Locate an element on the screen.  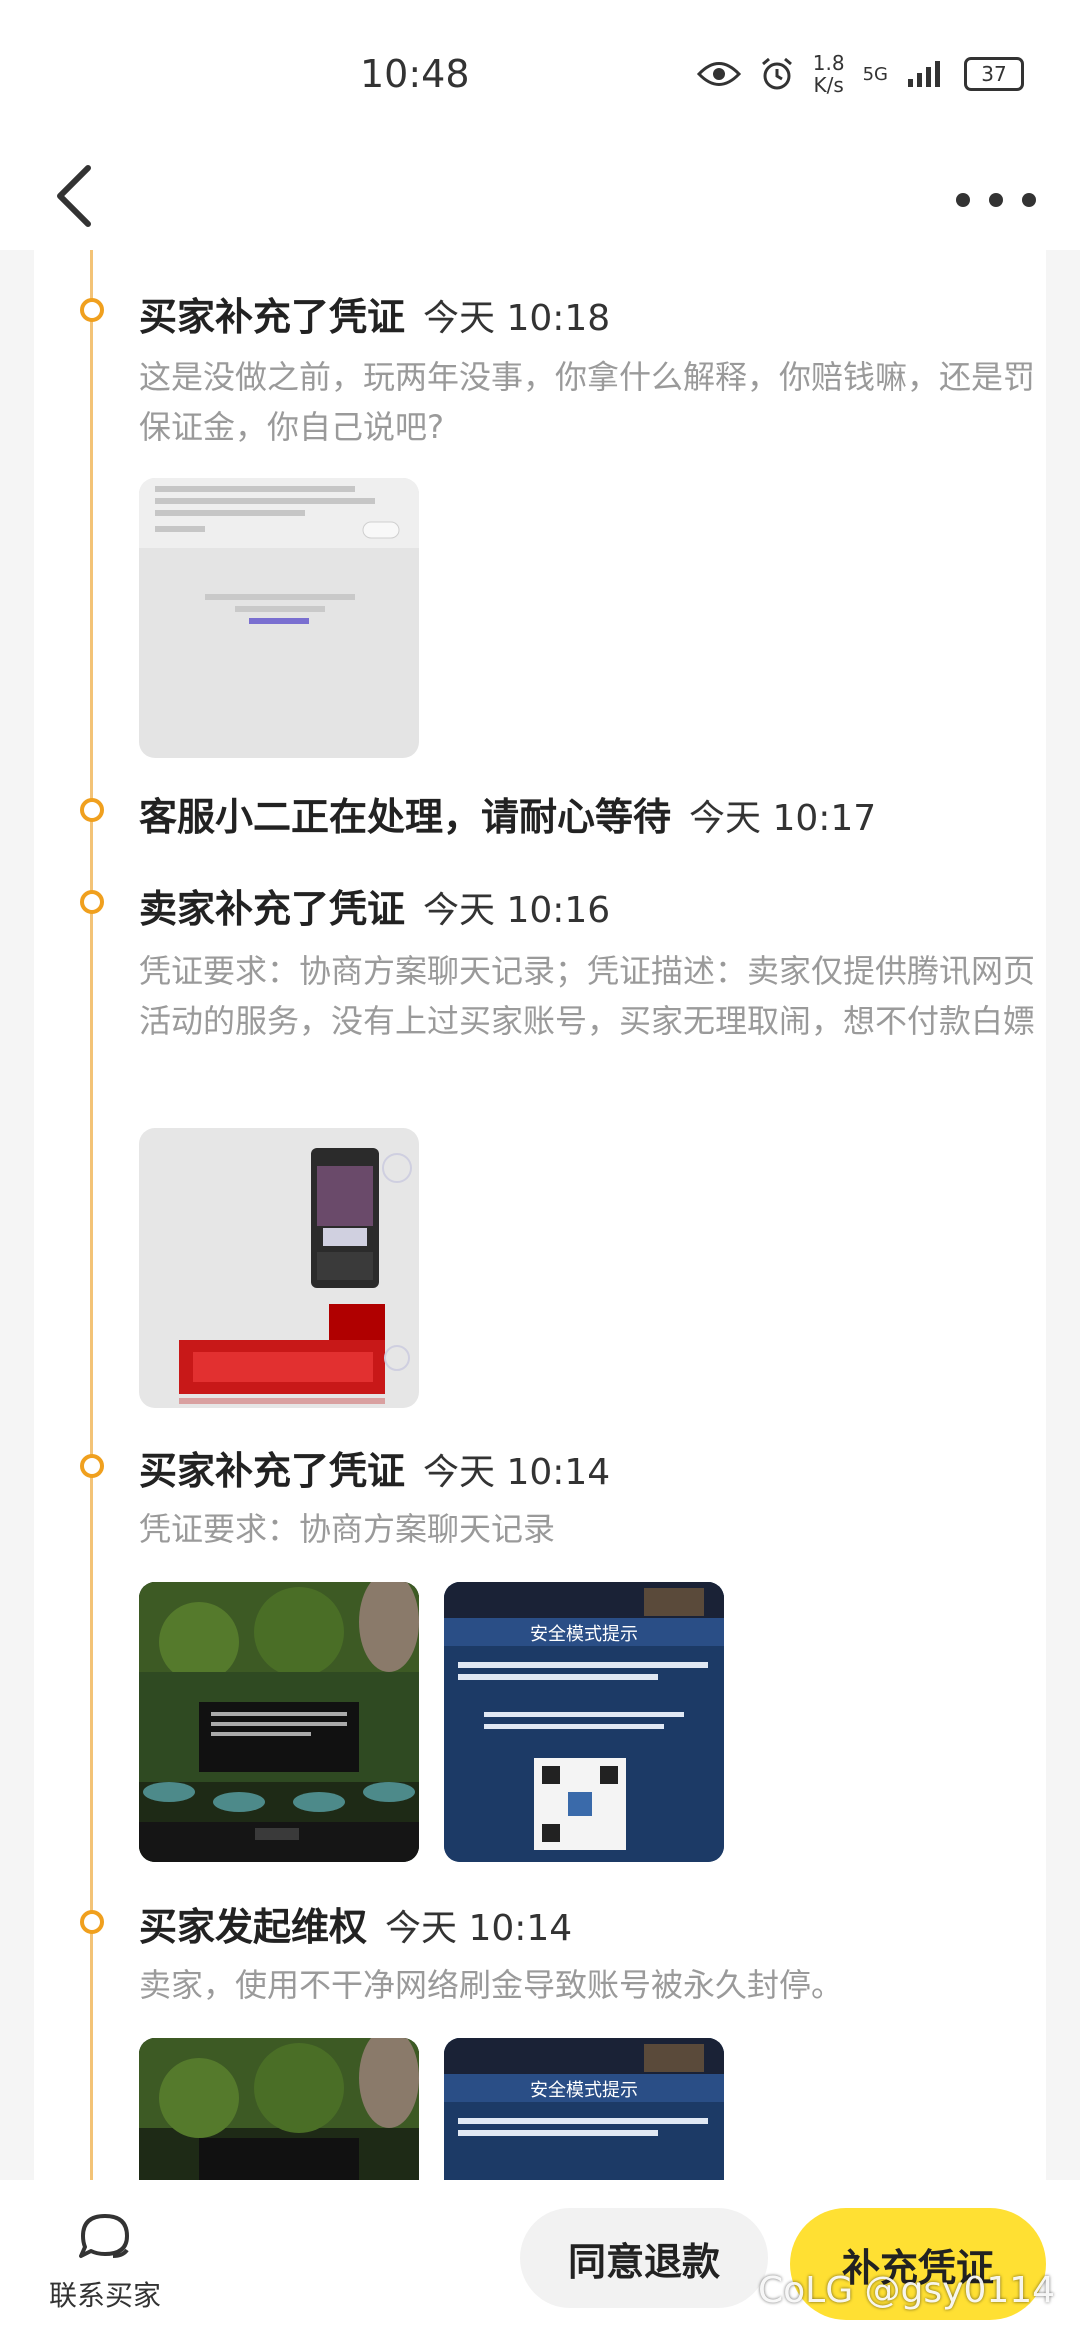
entry-time: 今天 10:17 is located at coordinates (783, 818).